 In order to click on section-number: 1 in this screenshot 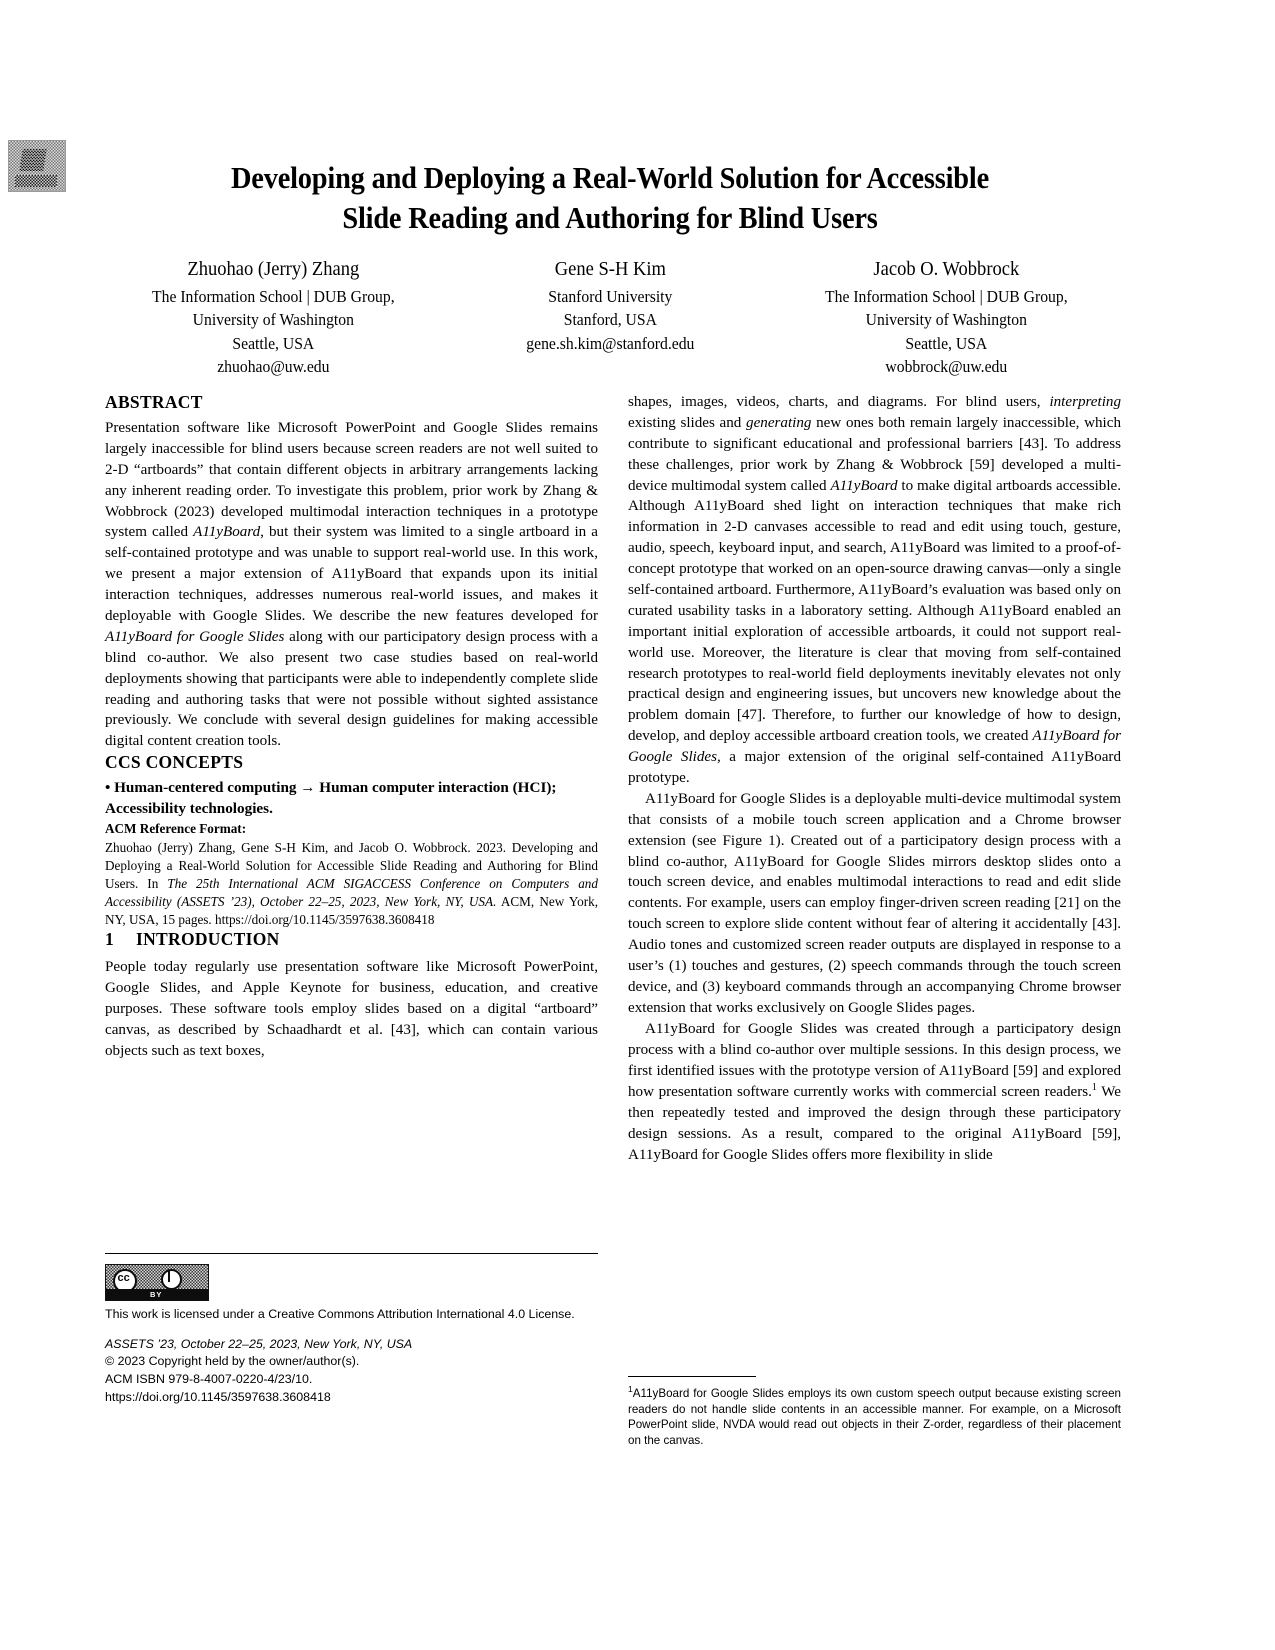, I will do `click(110, 939)`.